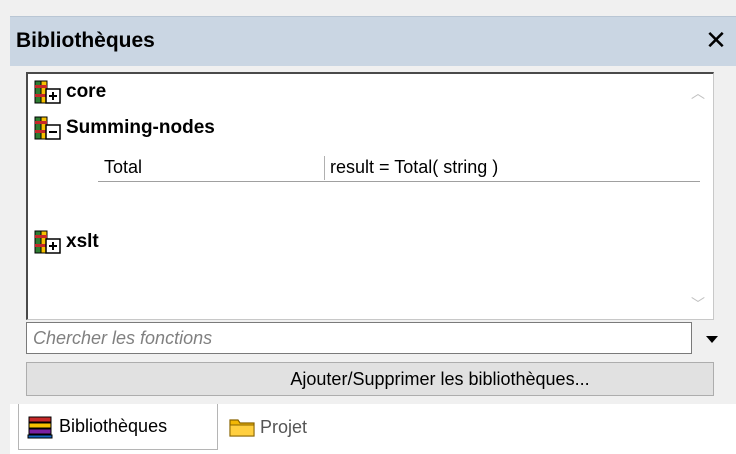  Describe the element at coordinates (82, 241) in the screenshot. I see `library-name: xslt` at that location.